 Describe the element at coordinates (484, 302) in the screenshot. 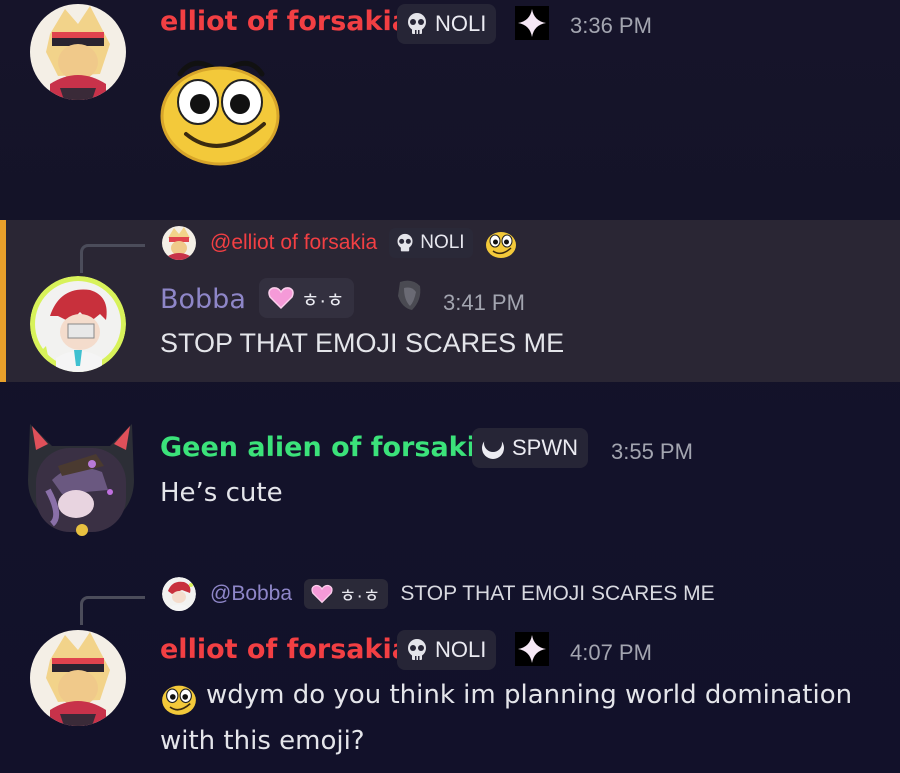

I see `timestamp: 3:41 PM` at that location.